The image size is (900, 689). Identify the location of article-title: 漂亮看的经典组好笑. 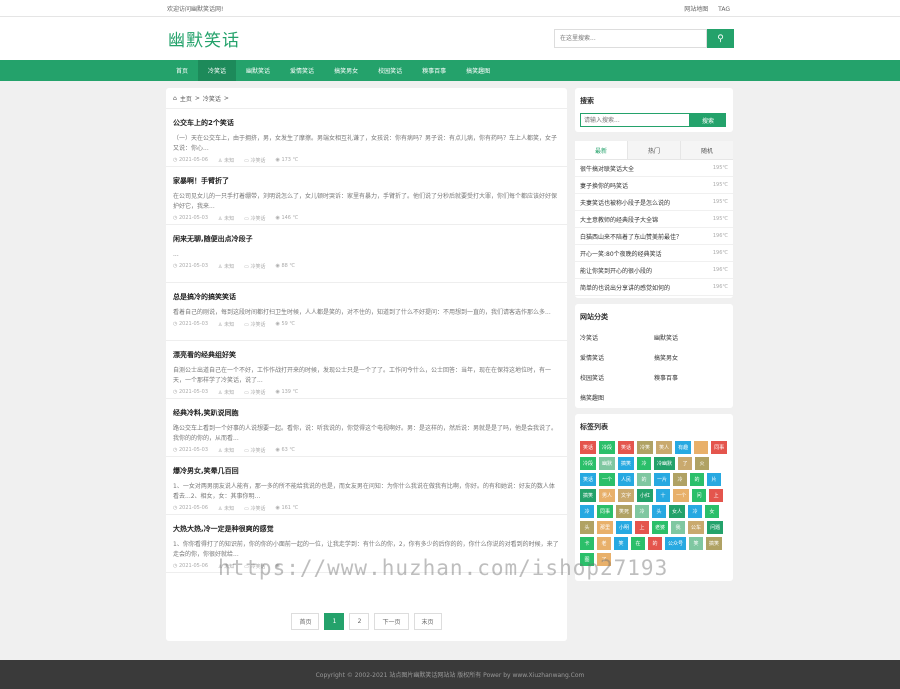
(366, 355).